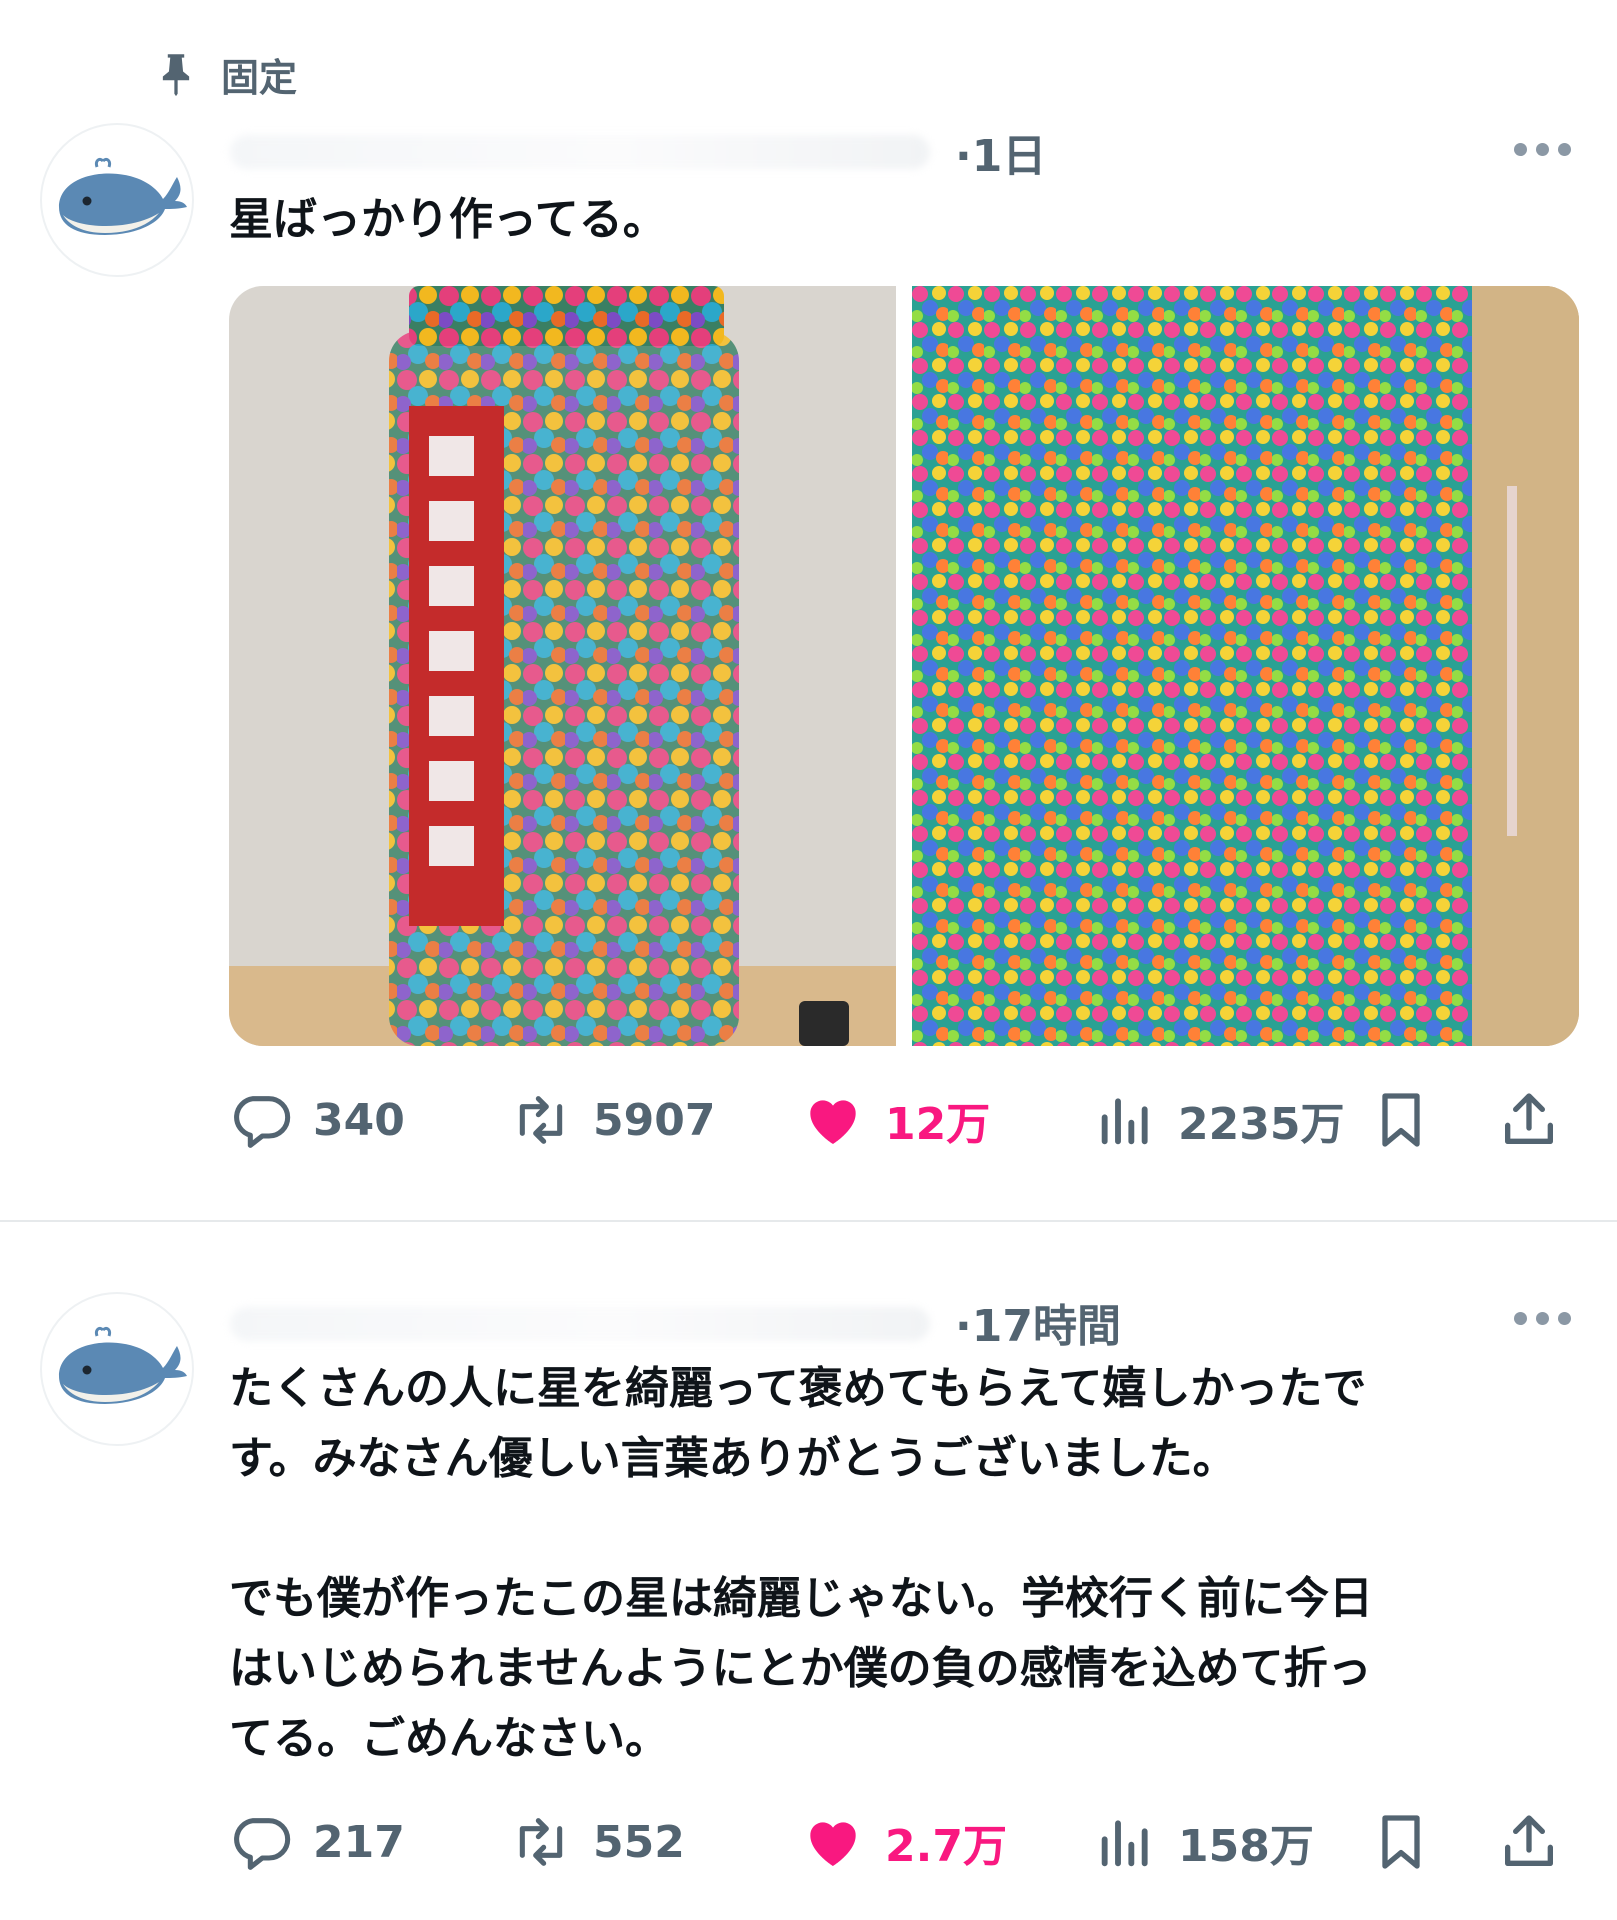 The height and width of the screenshot is (1920, 1617). I want to click on pinned-label: 固定, so click(259, 77).